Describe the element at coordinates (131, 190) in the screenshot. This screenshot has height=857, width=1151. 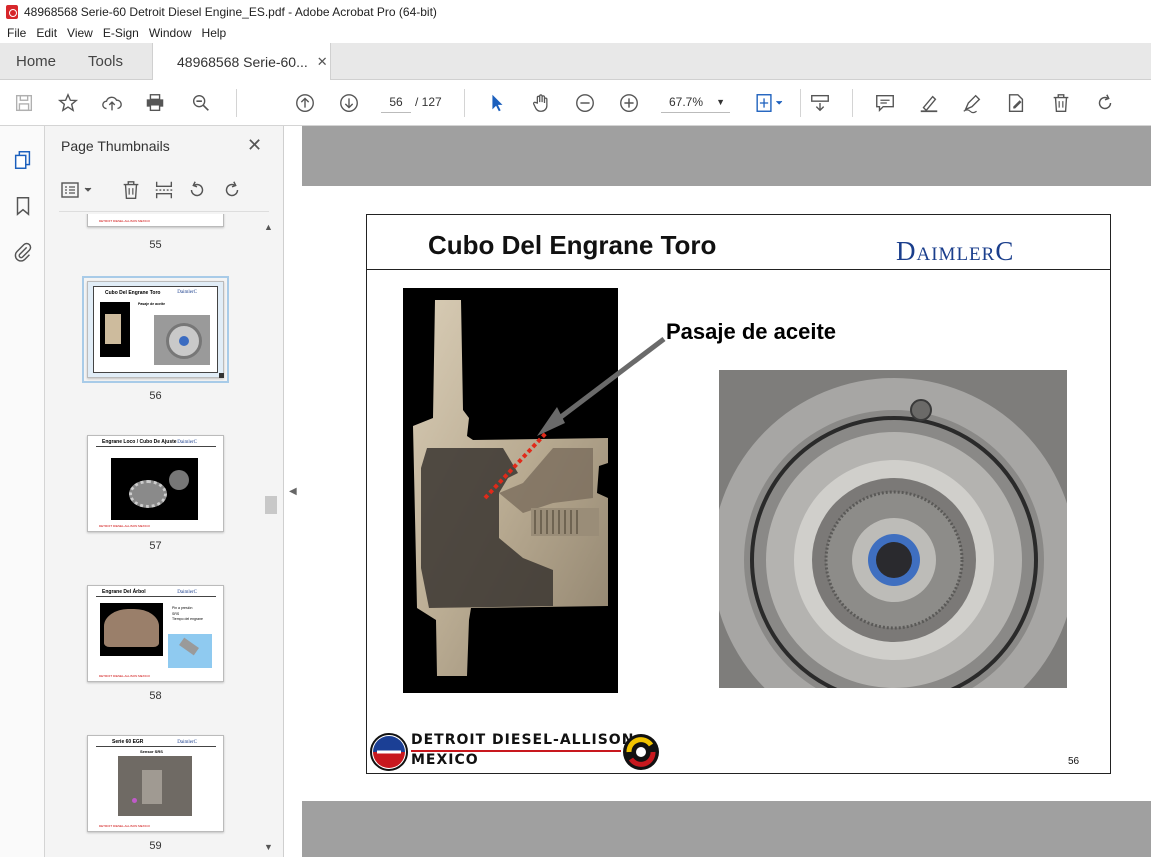
I see `delete-page-icon` at that location.